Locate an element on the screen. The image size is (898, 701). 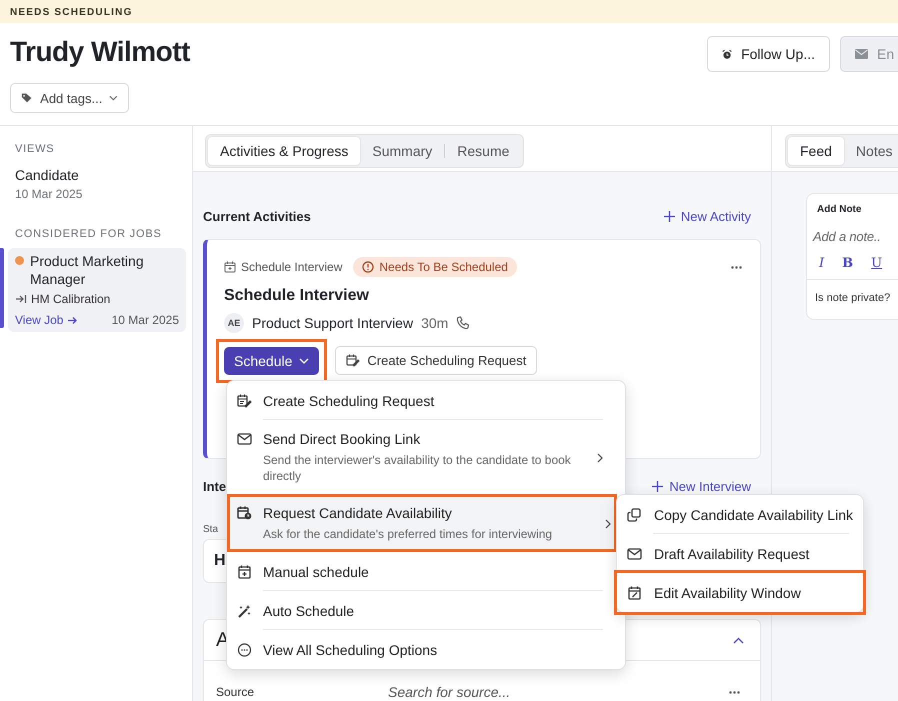
new-interview-link: New Interview is located at coordinates (701, 486).